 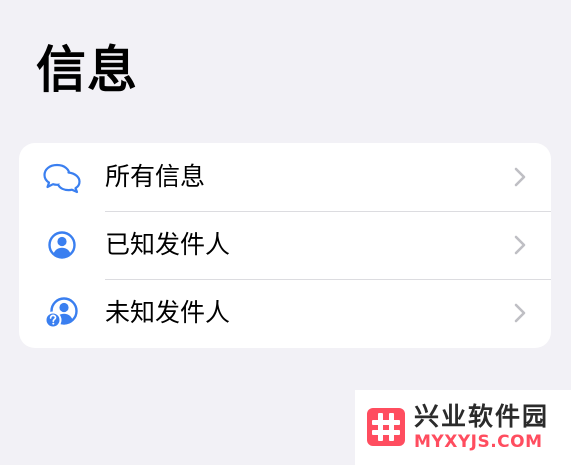 What do you see at coordinates (386, 427) in the screenshot?
I see `hash-logo-icon` at bounding box center [386, 427].